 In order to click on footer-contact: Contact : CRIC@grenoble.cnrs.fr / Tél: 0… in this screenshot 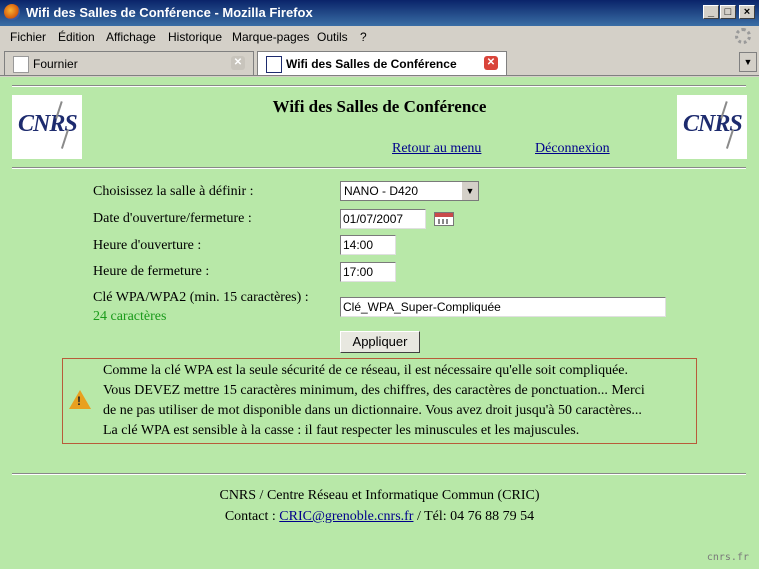, I will do `click(379, 517)`.